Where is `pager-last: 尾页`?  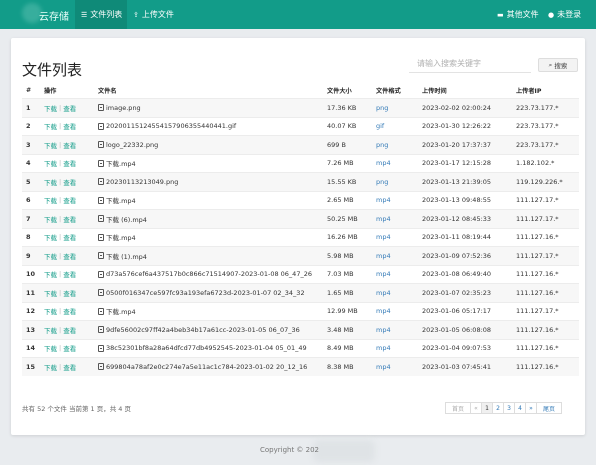
pager-last: 尾页 is located at coordinates (549, 408).